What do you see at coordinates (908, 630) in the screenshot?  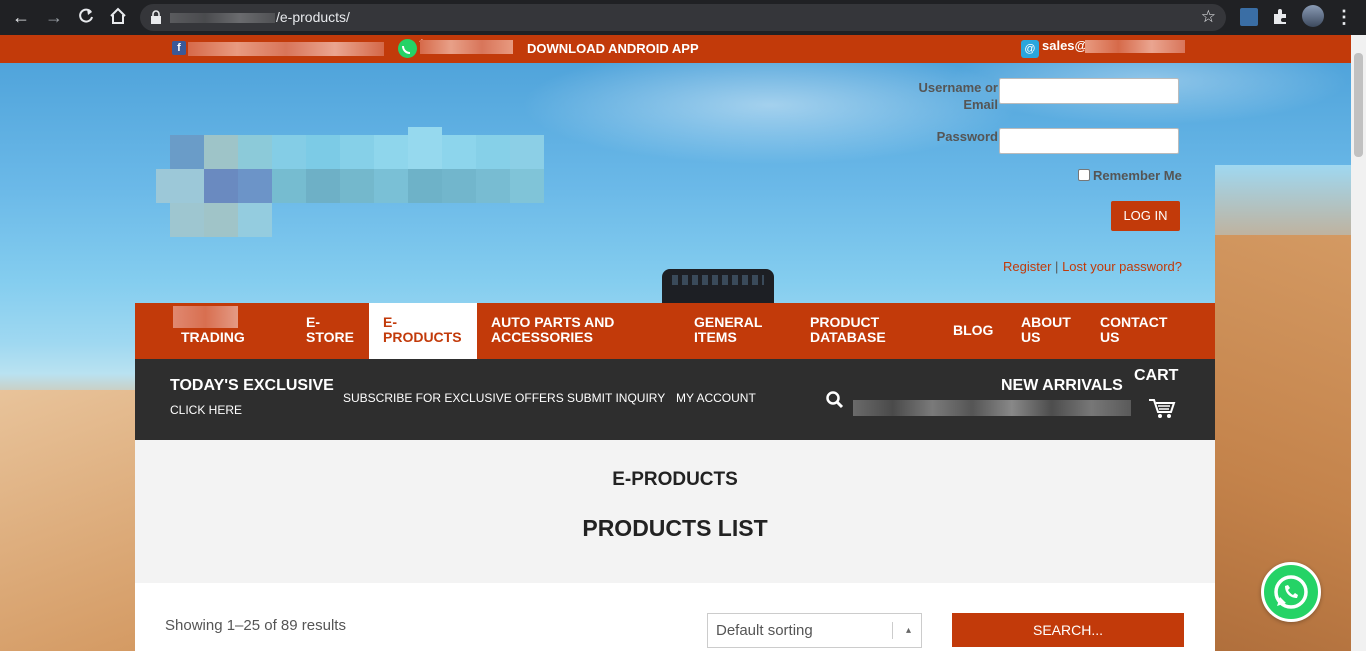 I see `chevron-up-down-icon: ▴▾` at bounding box center [908, 630].